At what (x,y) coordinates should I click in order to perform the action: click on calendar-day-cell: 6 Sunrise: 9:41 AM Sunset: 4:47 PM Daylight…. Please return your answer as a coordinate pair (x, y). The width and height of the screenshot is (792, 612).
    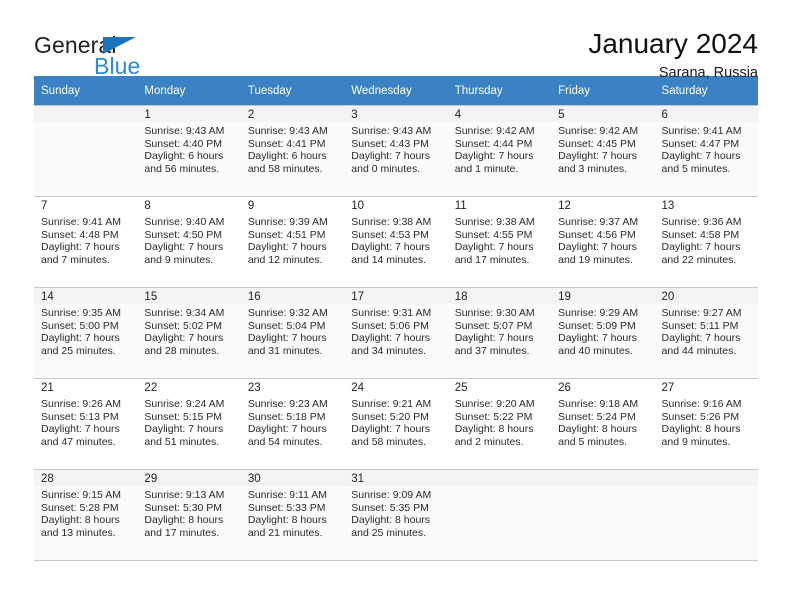
    Looking at the image, I should click on (706, 151).